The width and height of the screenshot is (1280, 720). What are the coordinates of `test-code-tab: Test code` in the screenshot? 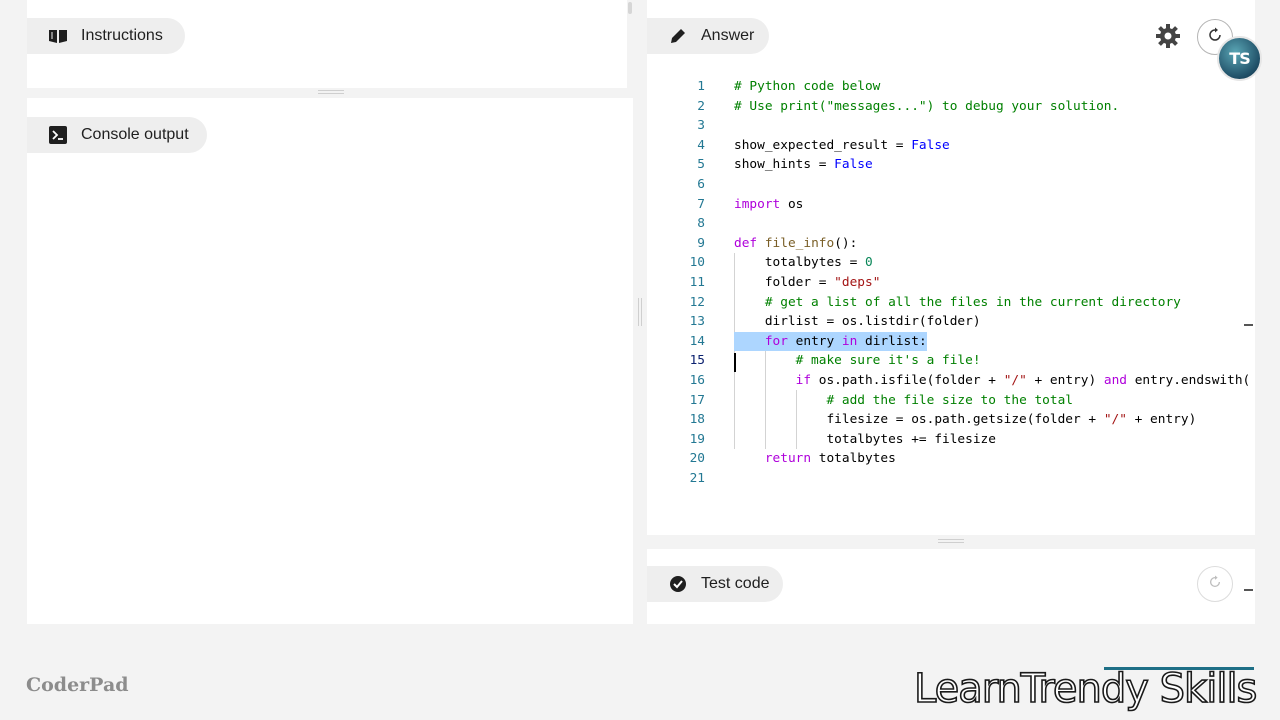 It's located at (715, 584).